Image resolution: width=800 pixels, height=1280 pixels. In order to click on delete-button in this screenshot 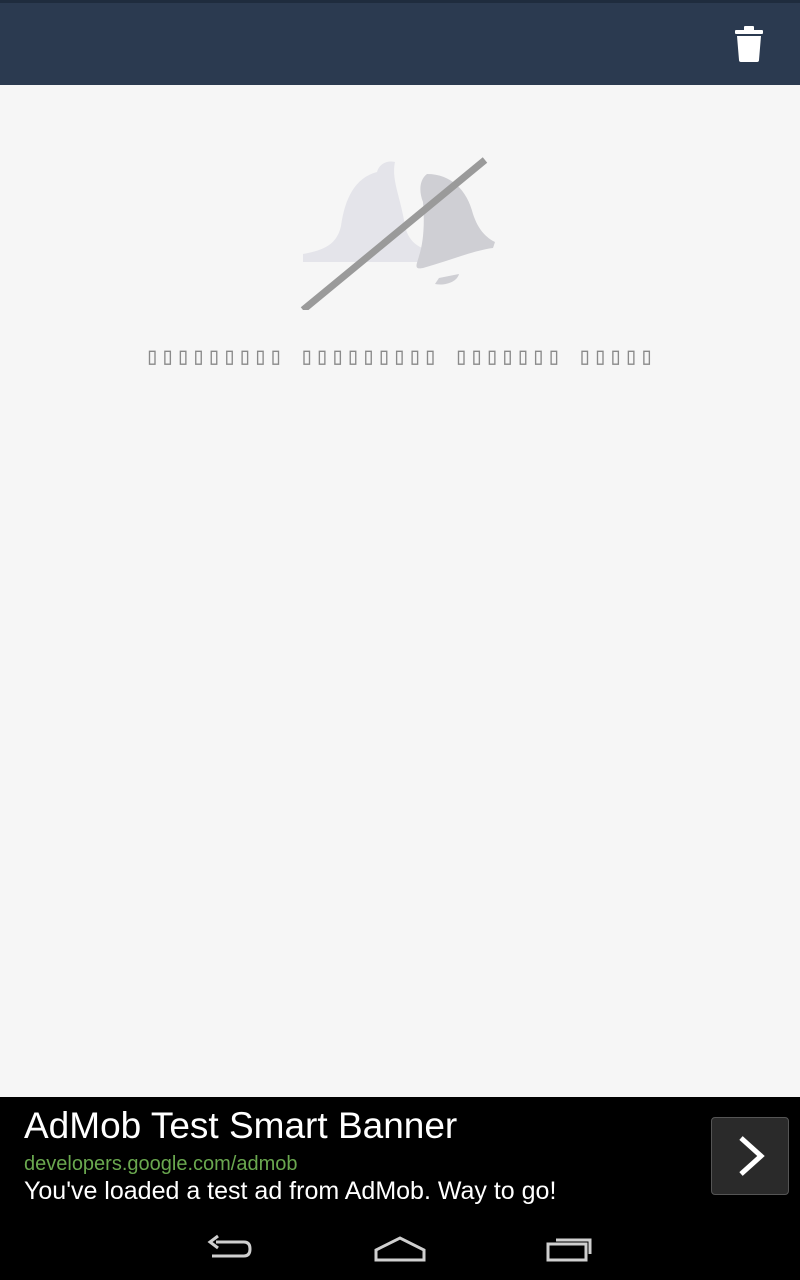, I will do `click(749, 44)`.